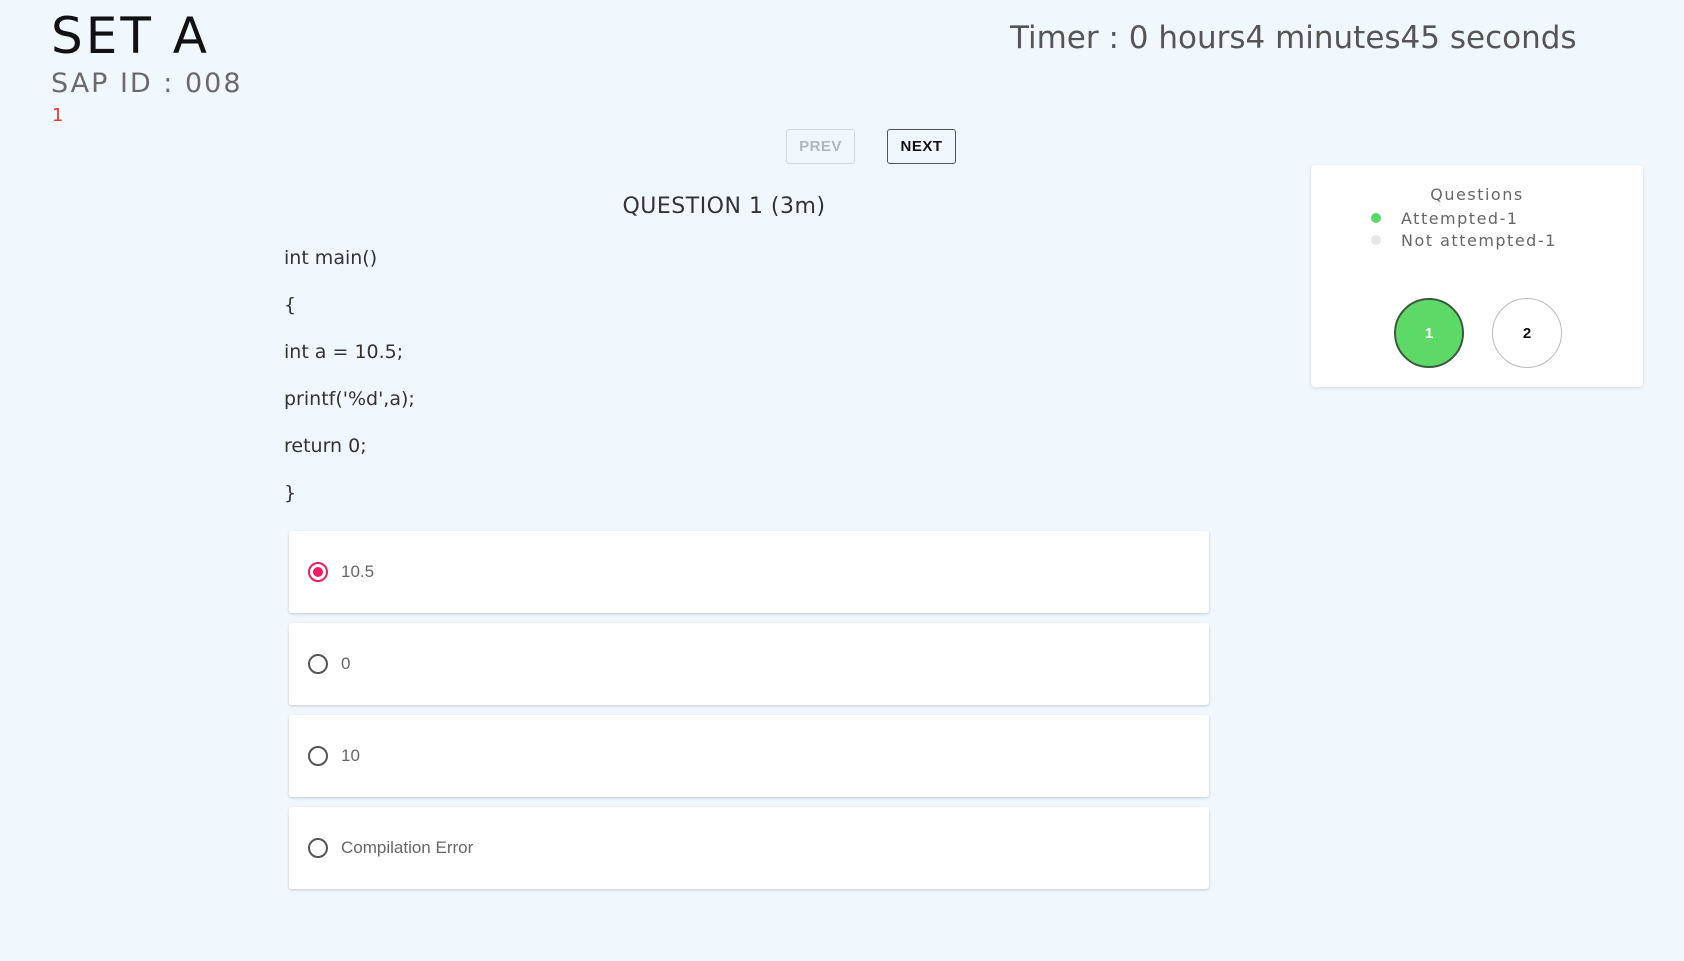 The height and width of the screenshot is (961, 1684). What do you see at coordinates (344, 352) in the screenshot?
I see `code-line: int a = 10.5;` at bounding box center [344, 352].